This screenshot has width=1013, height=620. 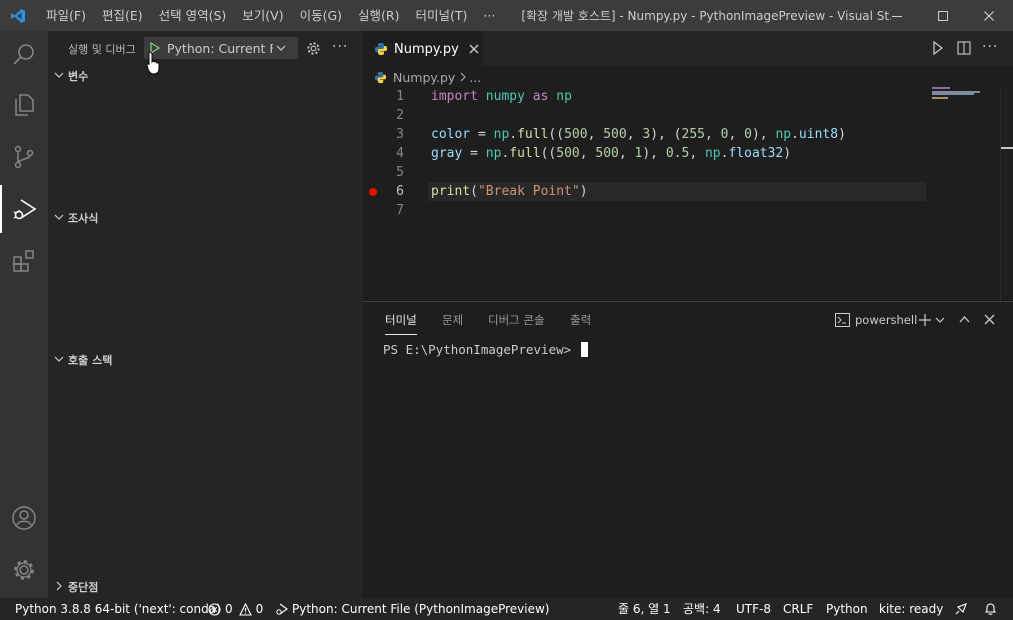 I want to click on code-text: print("Break Point"), so click(x=509, y=191).